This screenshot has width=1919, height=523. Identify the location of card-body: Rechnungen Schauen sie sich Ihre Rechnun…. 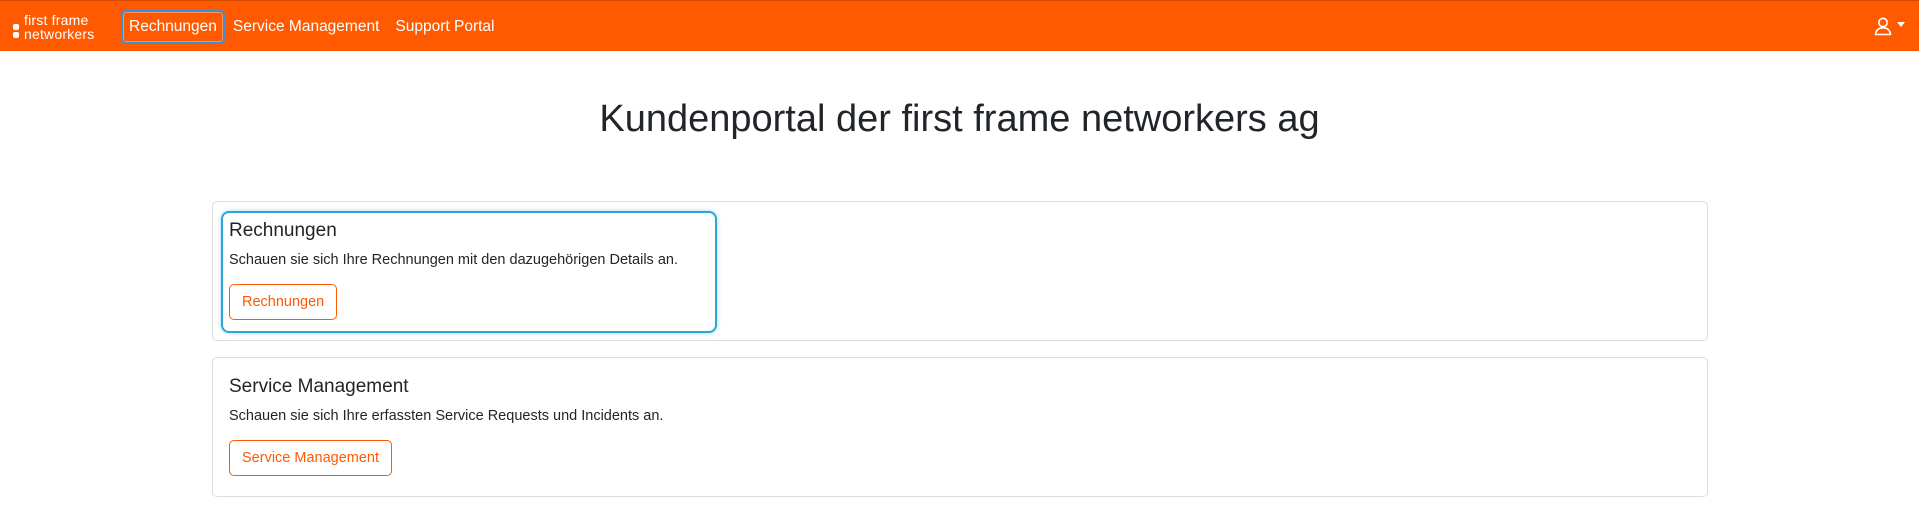
(469, 272).